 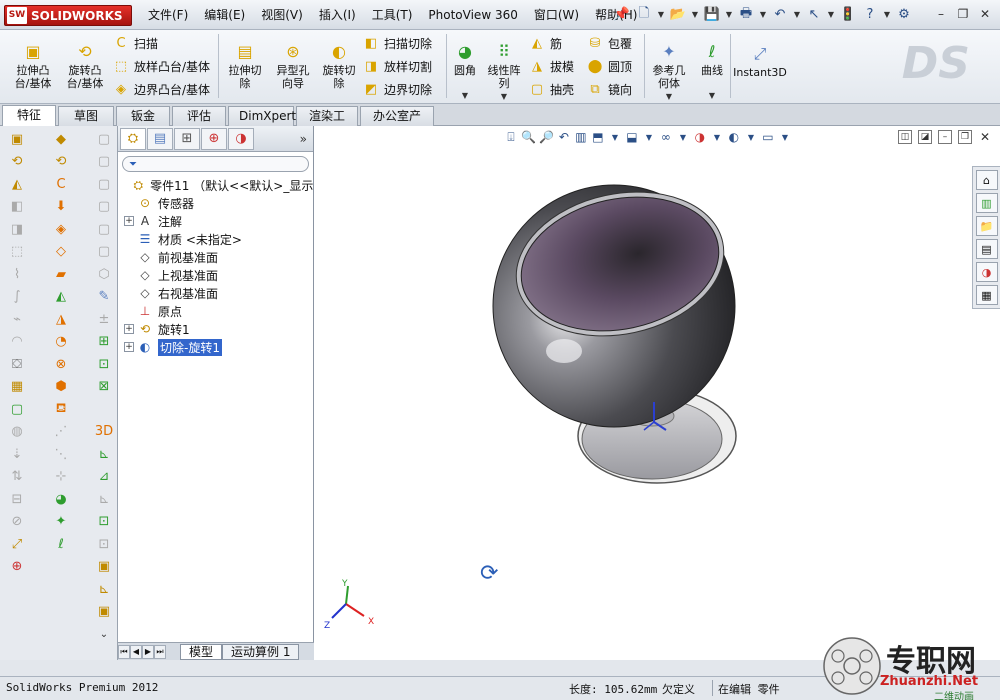 What do you see at coordinates (215, 347) in the screenshot?
I see `tree-item: + ◐ 切除-旋转1` at bounding box center [215, 347].